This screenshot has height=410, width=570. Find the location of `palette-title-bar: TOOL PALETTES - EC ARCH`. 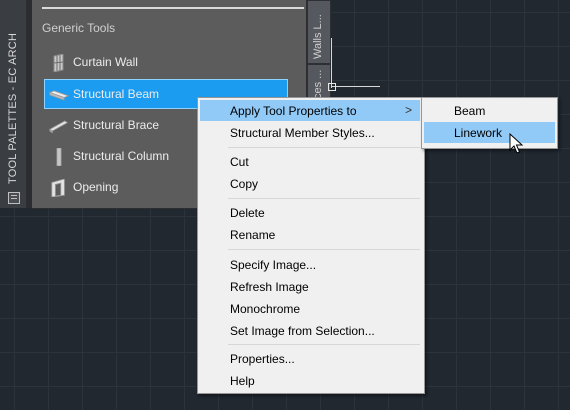

palette-title-bar: TOOL PALETTES - EC ARCH is located at coordinates (13, 104).